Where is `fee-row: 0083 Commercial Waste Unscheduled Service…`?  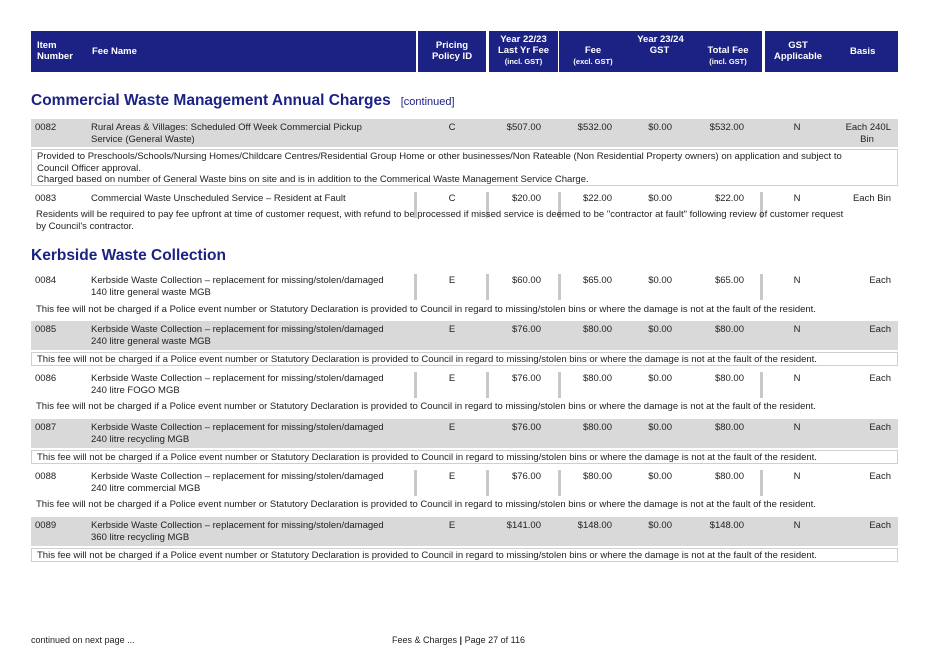
fee-row: 0083 Commercial Waste Unscheduled Service… is located at coordinates (464, 204).